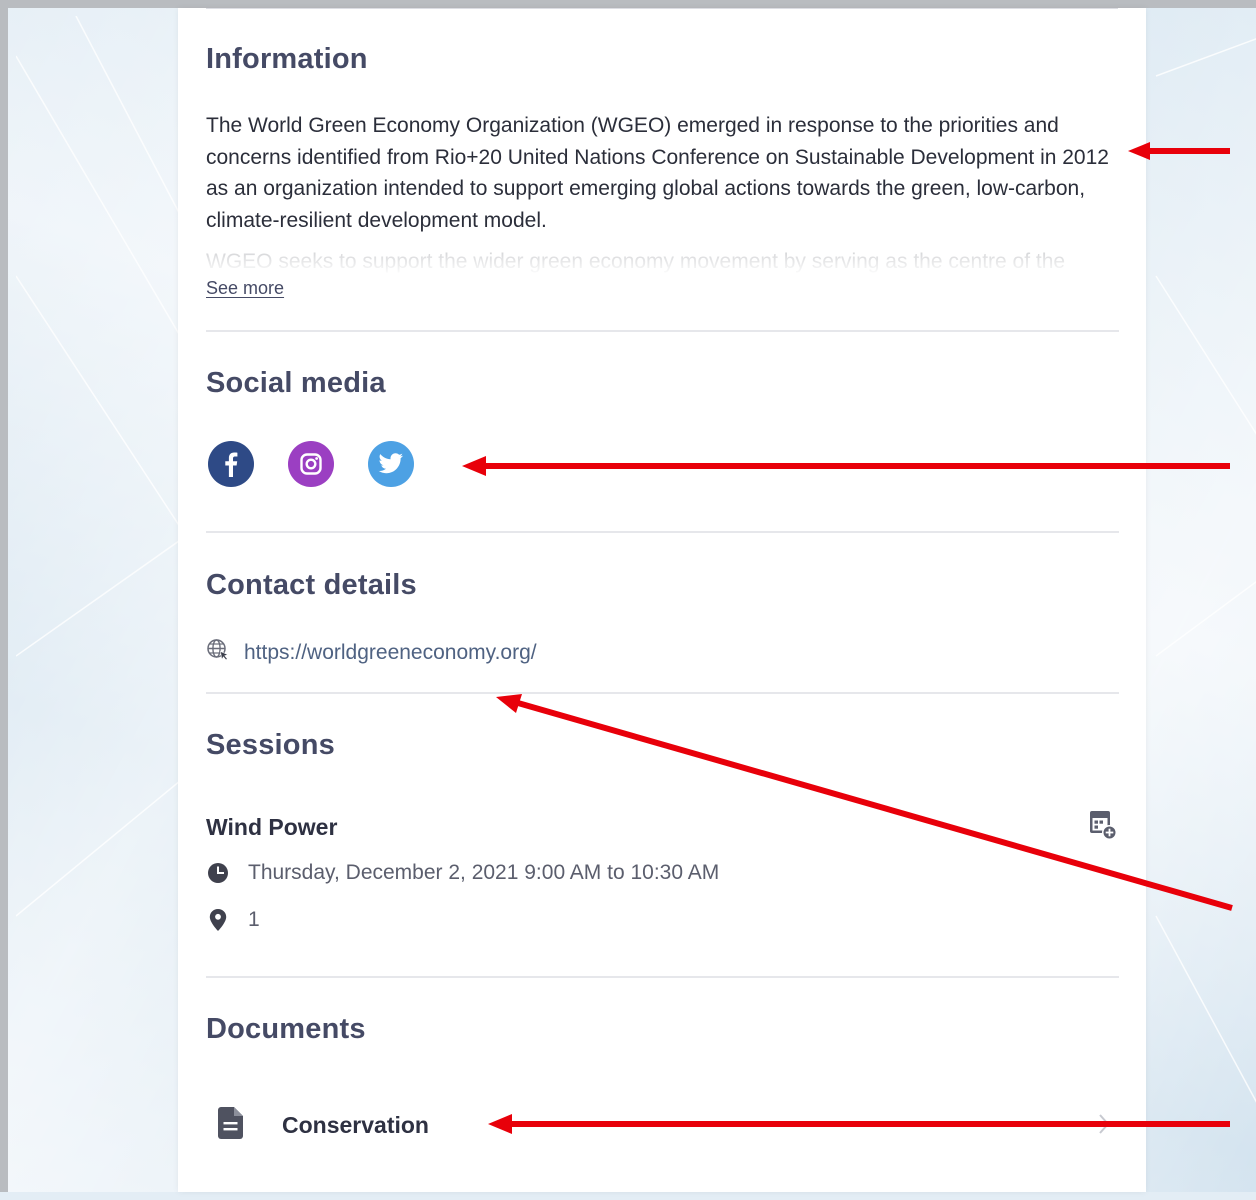  I want to click on document-name: Conservation, so click(355, 1124).